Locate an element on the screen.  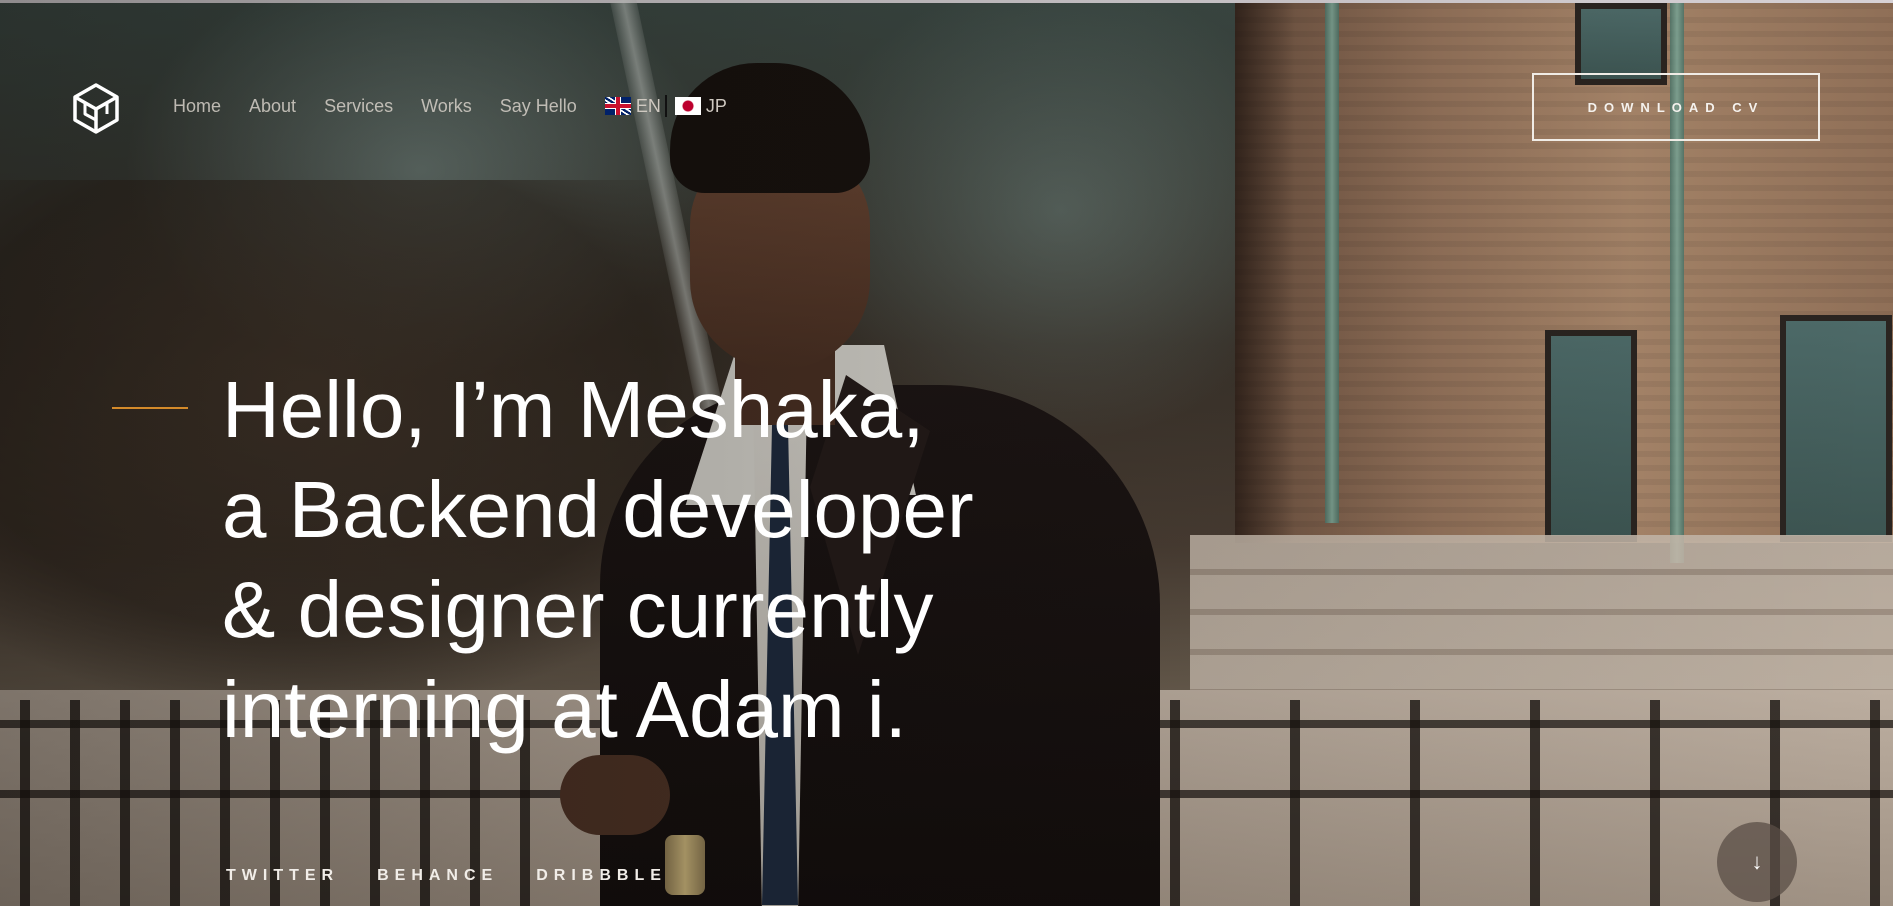
arrow-down-icon: ↓ is located at coordinates (1757, 861).